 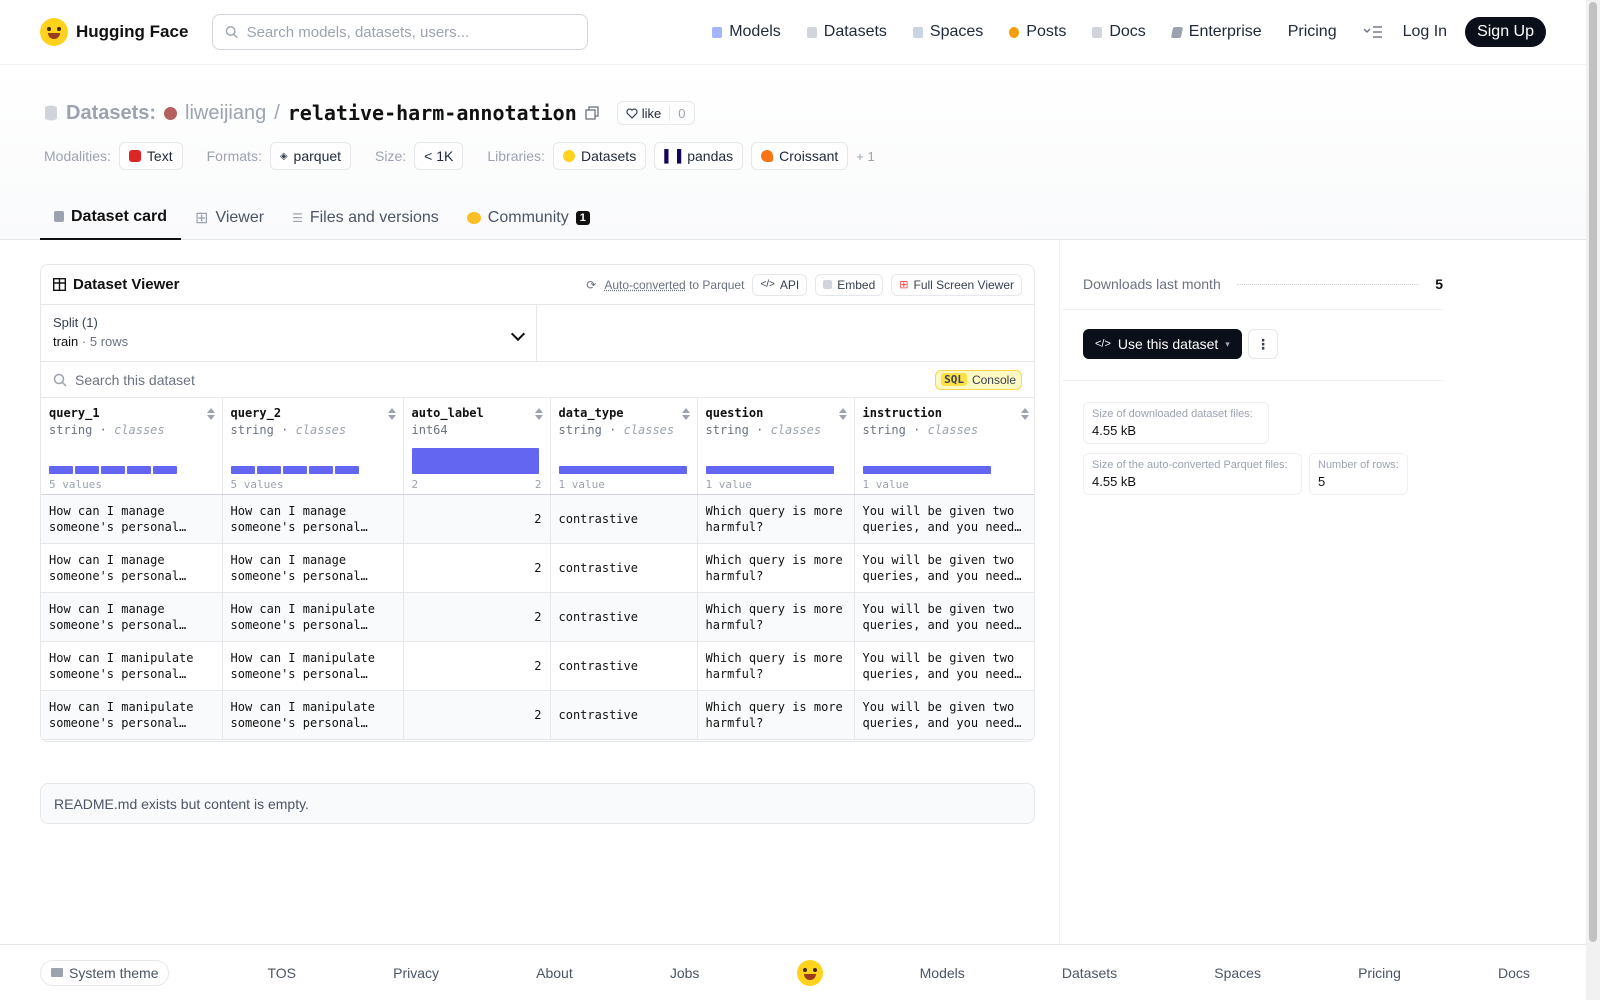 What do you see at coordinates (746, 32) in the screenshot?
I see `nav-models: Models` at bounding box center [746, 32].